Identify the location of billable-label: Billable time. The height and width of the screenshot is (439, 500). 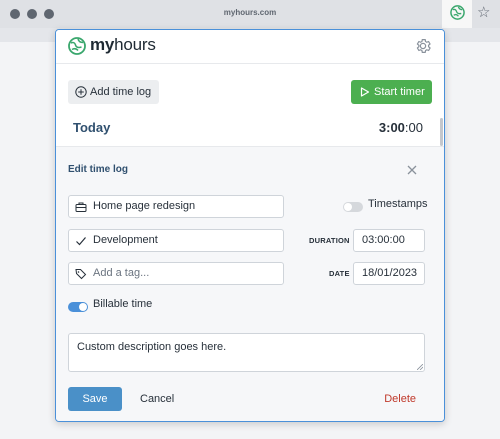
(123, 304).